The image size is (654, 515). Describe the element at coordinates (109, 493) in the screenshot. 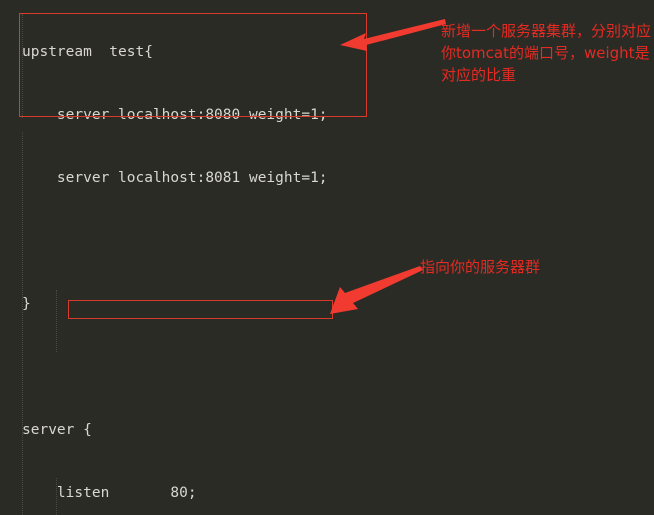

I see `code-line: listen 80;` at that location.